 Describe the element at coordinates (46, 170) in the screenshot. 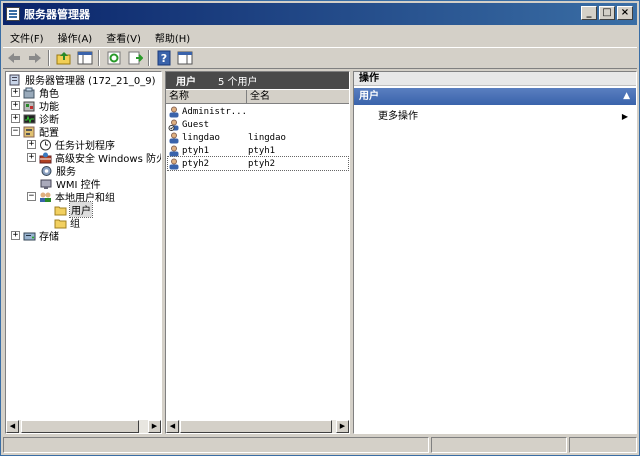

I see `services-icon` at that location.